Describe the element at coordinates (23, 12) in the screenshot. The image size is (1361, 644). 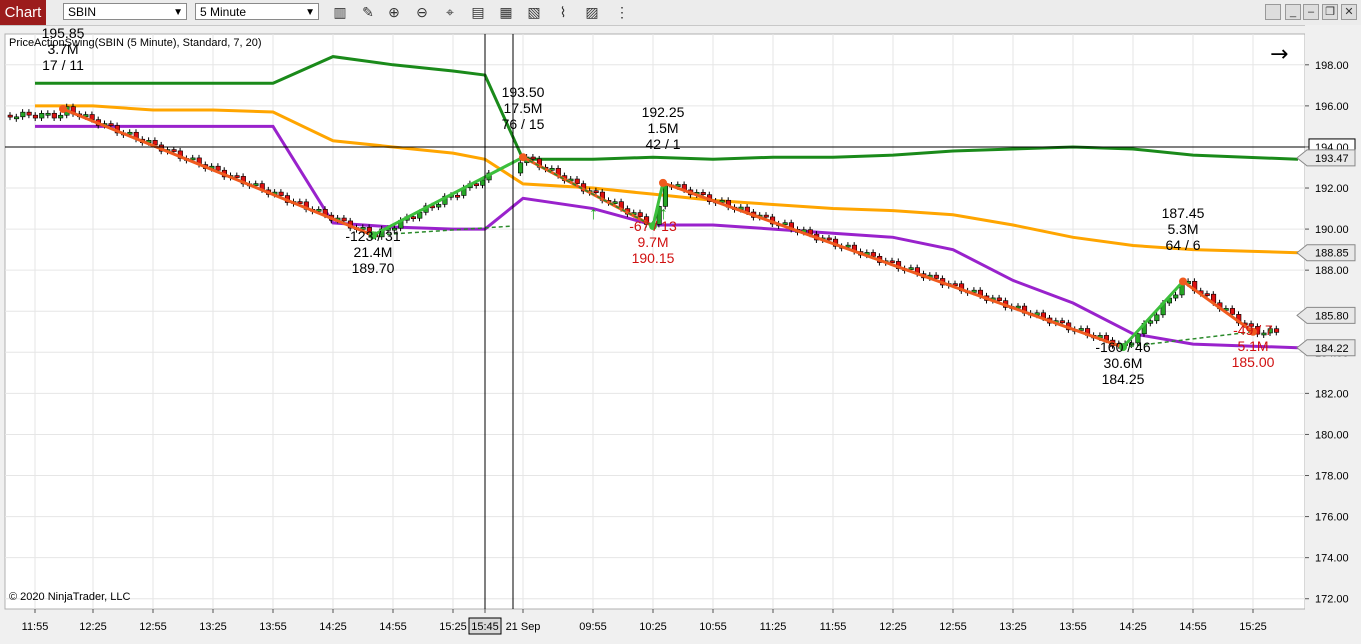
I see `chart-tab: Chart` at that location.